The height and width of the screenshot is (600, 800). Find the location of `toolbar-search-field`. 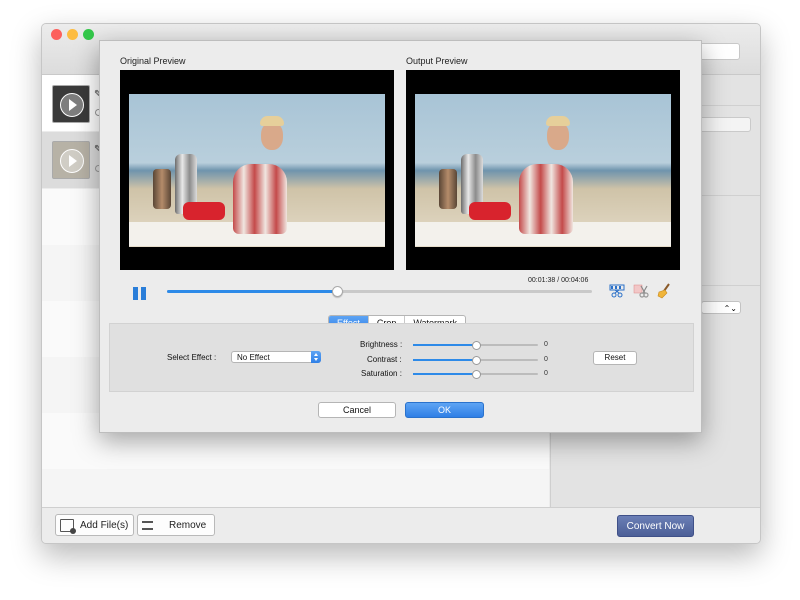

toolbar-search-field is located at coordinates (719, 51).